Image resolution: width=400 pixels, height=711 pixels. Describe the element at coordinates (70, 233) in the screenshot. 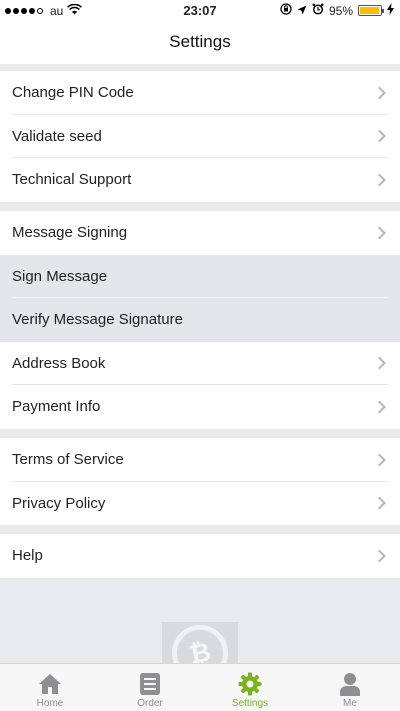

I see `row-label: Message Signing` at that location.